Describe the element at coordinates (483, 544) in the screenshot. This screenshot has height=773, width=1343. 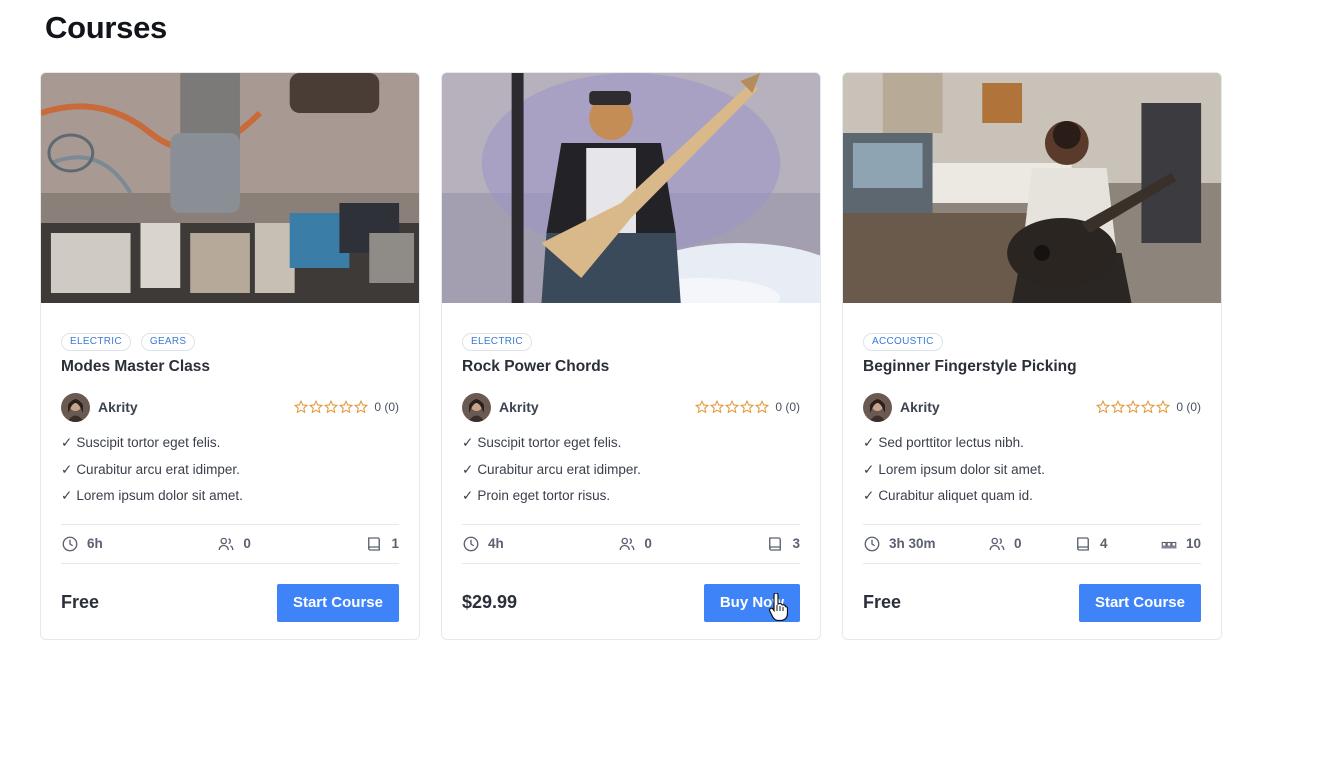
I see `duration: 4h` at that location.